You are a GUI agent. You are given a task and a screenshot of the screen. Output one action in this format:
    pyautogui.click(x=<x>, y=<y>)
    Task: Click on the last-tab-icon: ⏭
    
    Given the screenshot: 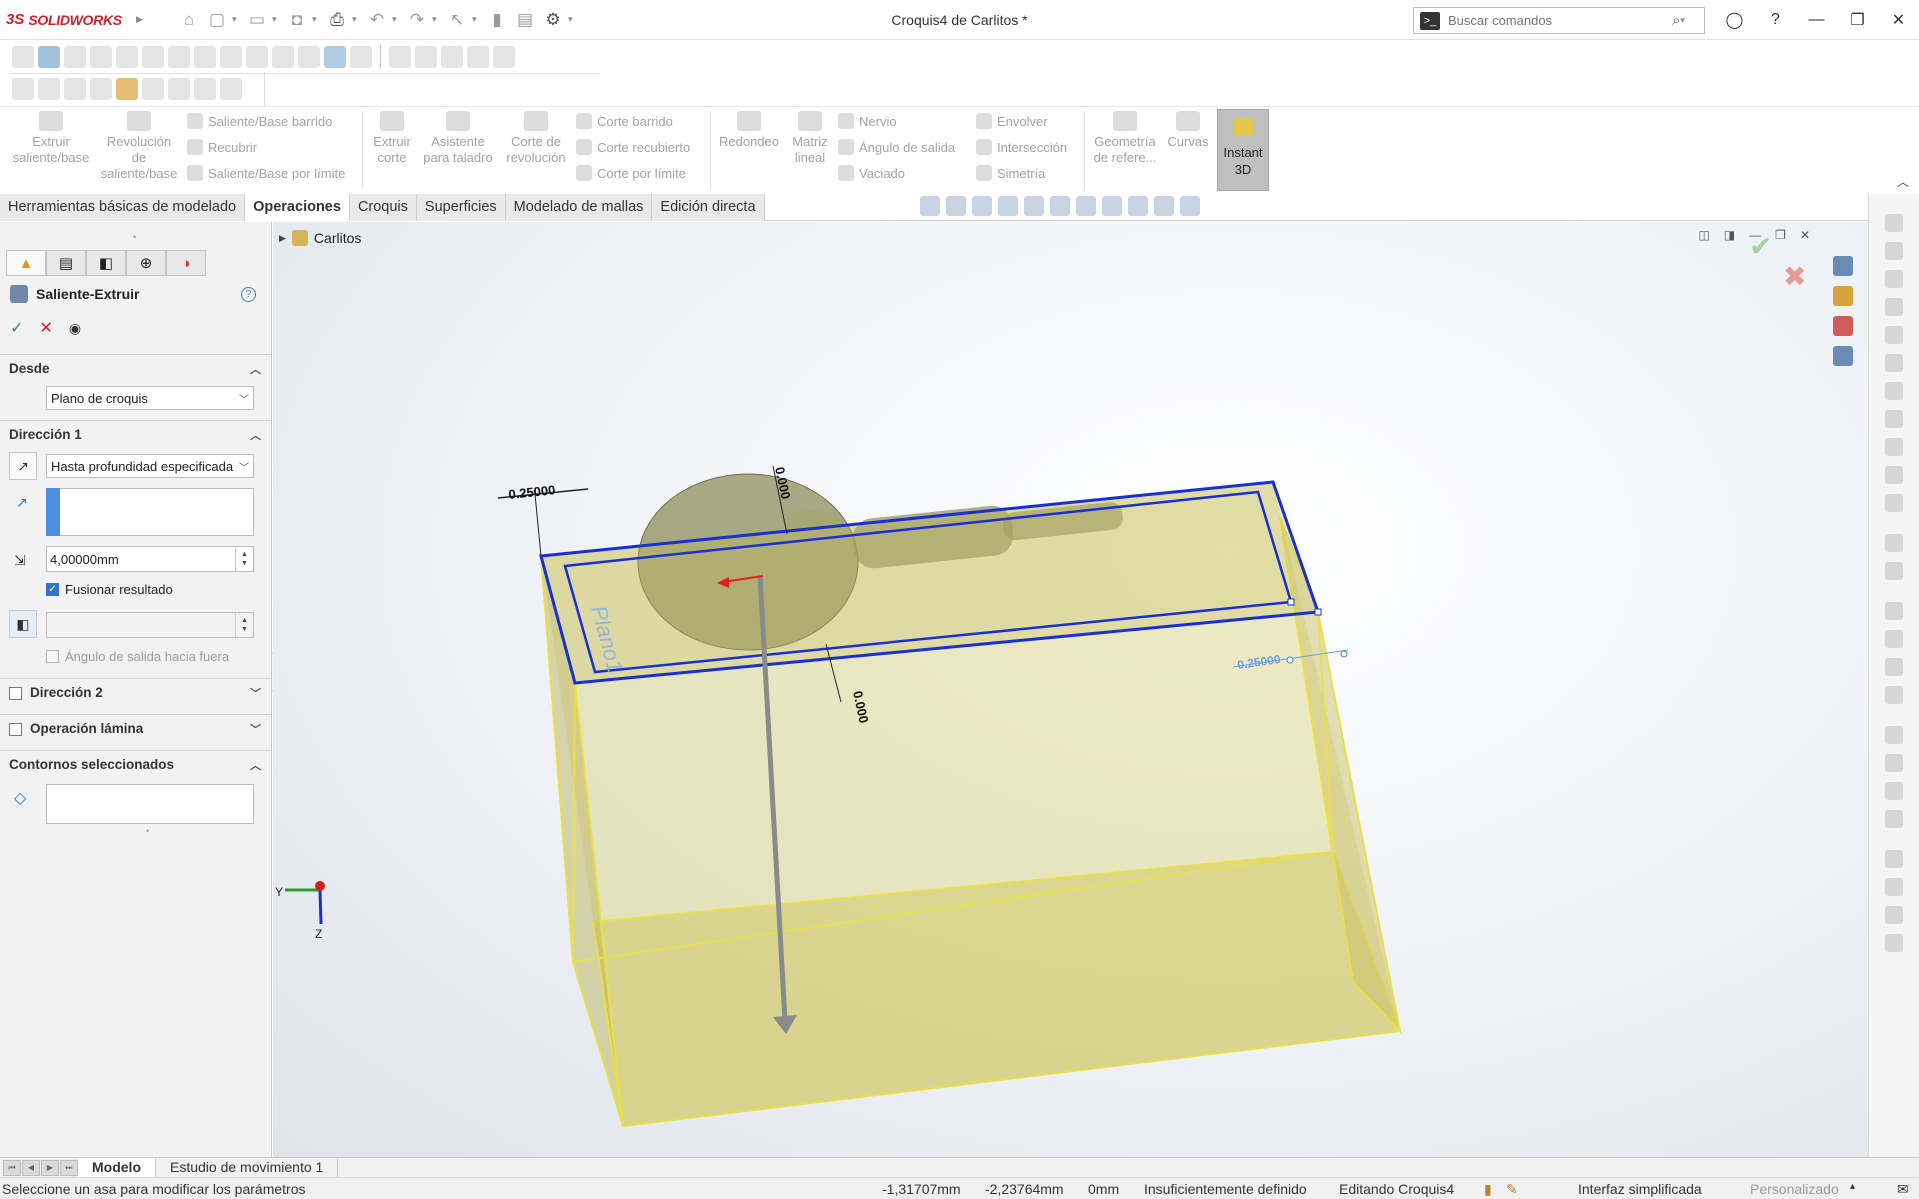 What is the action you would take?
    pyautogui.click(x=69, y=1167)
    